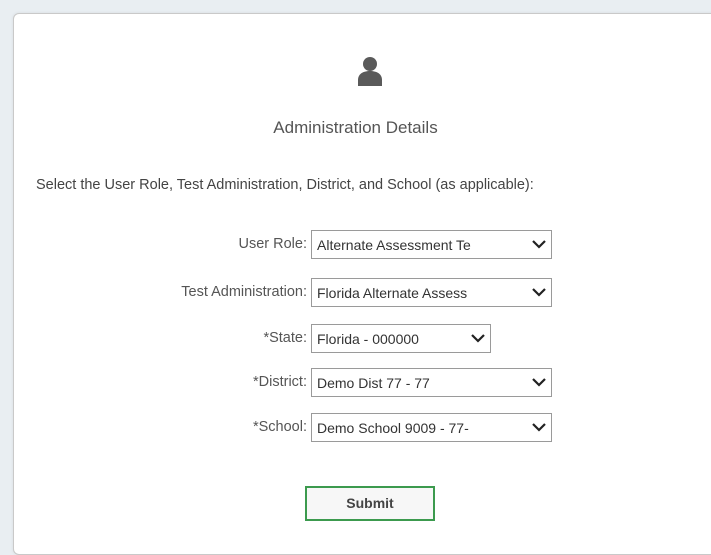  What do you see at coordinates (280, 382) in the screenshot?
I see `district-label: *District:` at bounding box center [280, 382].